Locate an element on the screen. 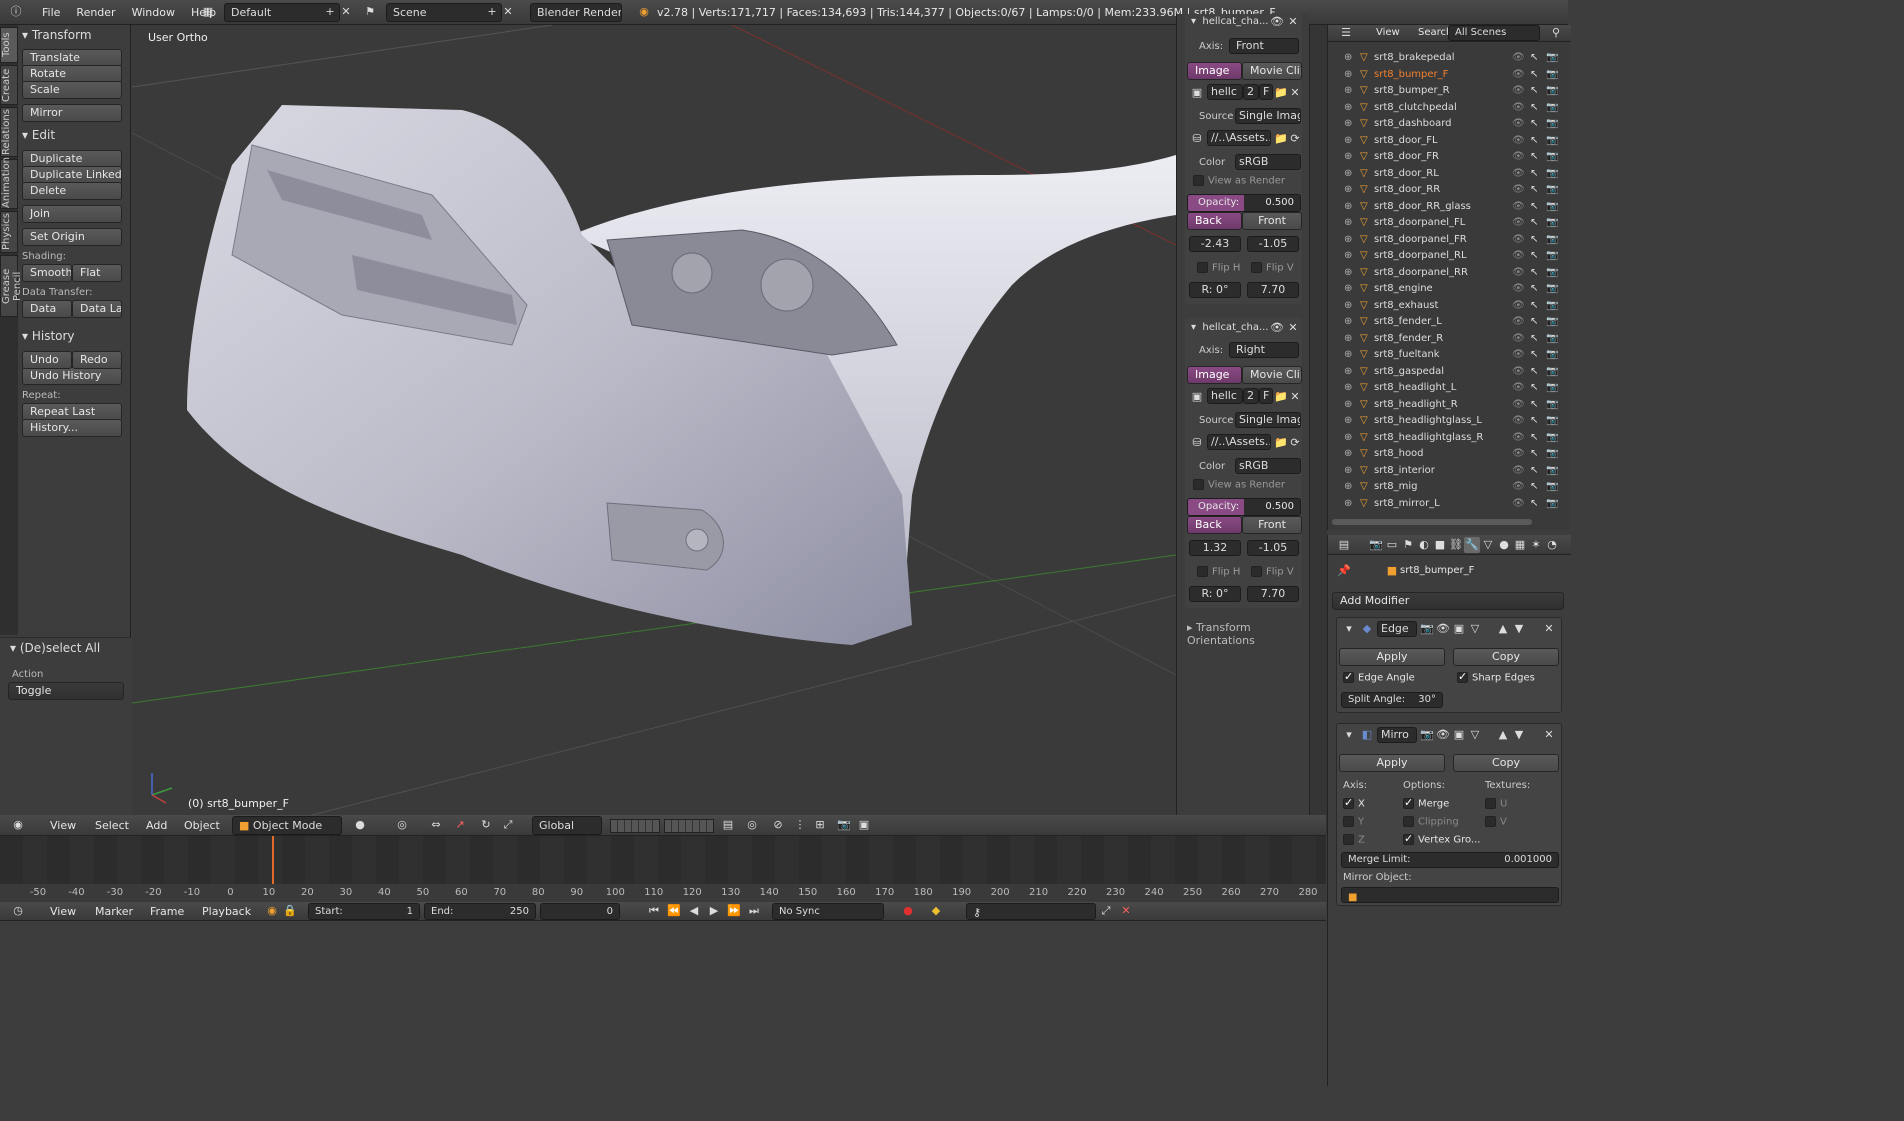 This screenshot has height=1121, width=1904. snap-element-icon: ⋮ is located at coordinates (800, 825).